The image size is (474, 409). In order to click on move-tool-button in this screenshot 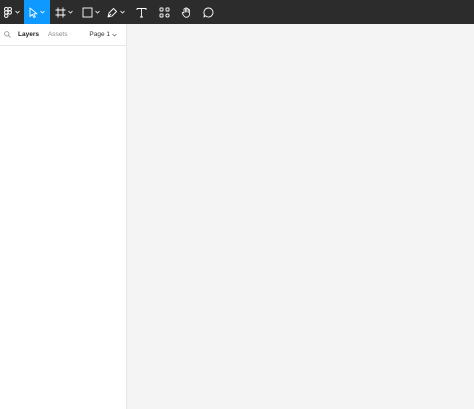, I will do `click(37, 12)`.